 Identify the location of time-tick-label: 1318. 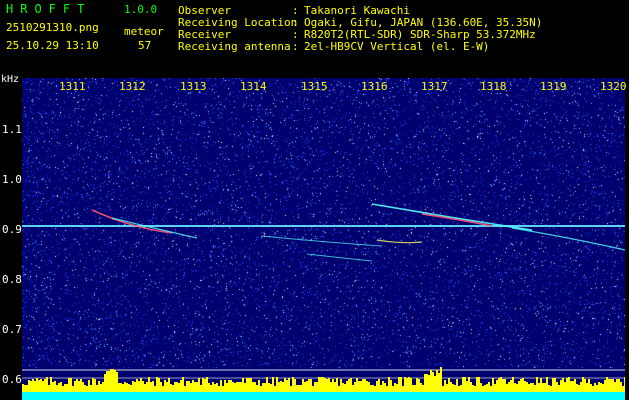
(493, 86).